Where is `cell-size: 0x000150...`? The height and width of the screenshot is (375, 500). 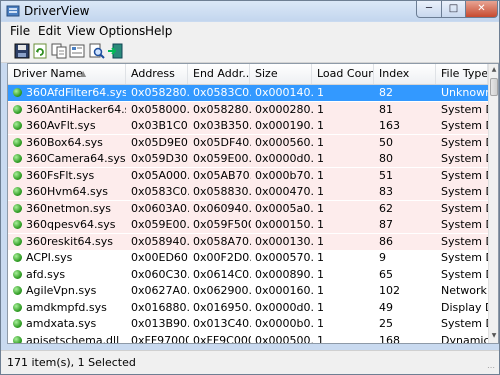
cell-size: 0x000150... is located at coordinates (284, 224).